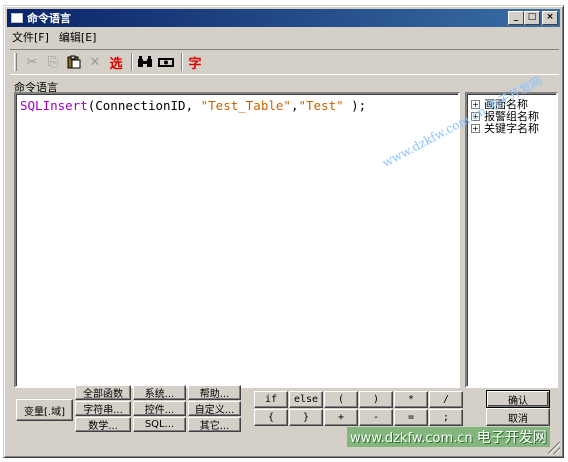 This screenshot has height=462, width=568. Describe the element at coordinates (54, 105) in the screenshot. I see `code-function: SQLInsert` at that location.